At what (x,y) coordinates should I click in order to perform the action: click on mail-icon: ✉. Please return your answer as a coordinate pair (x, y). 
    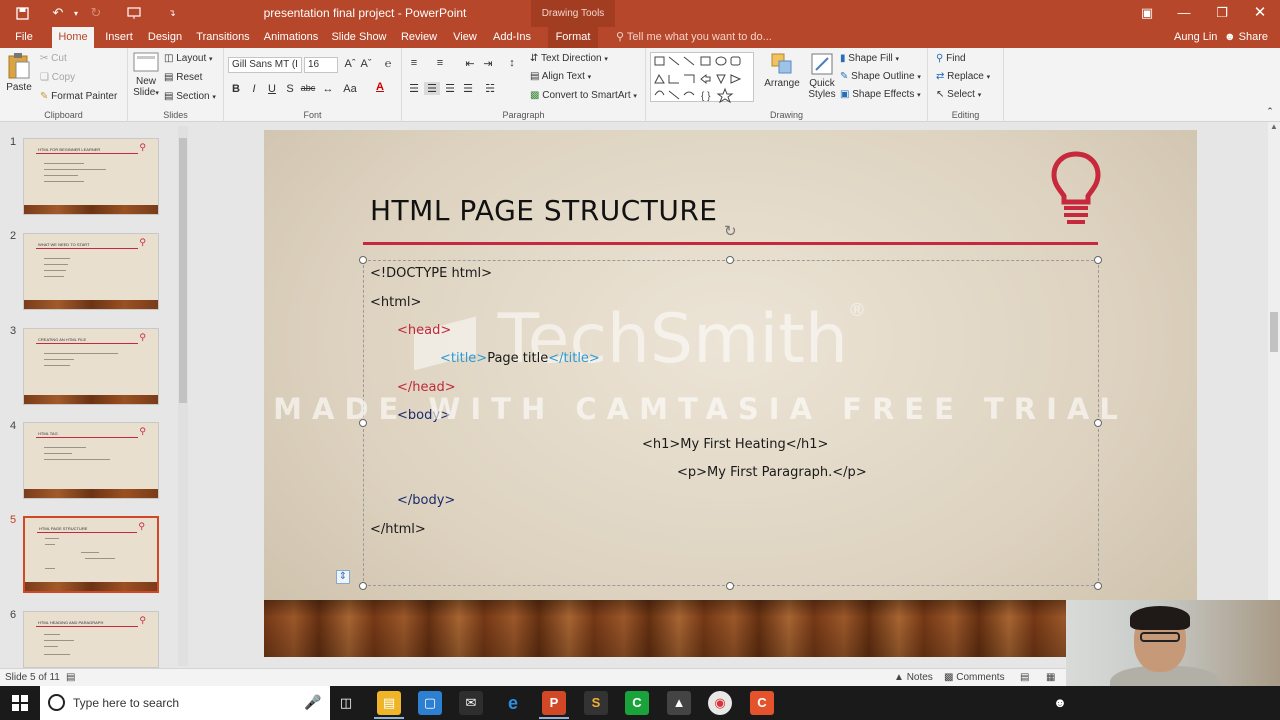
    Looking at the image, I should click on (471, 703).